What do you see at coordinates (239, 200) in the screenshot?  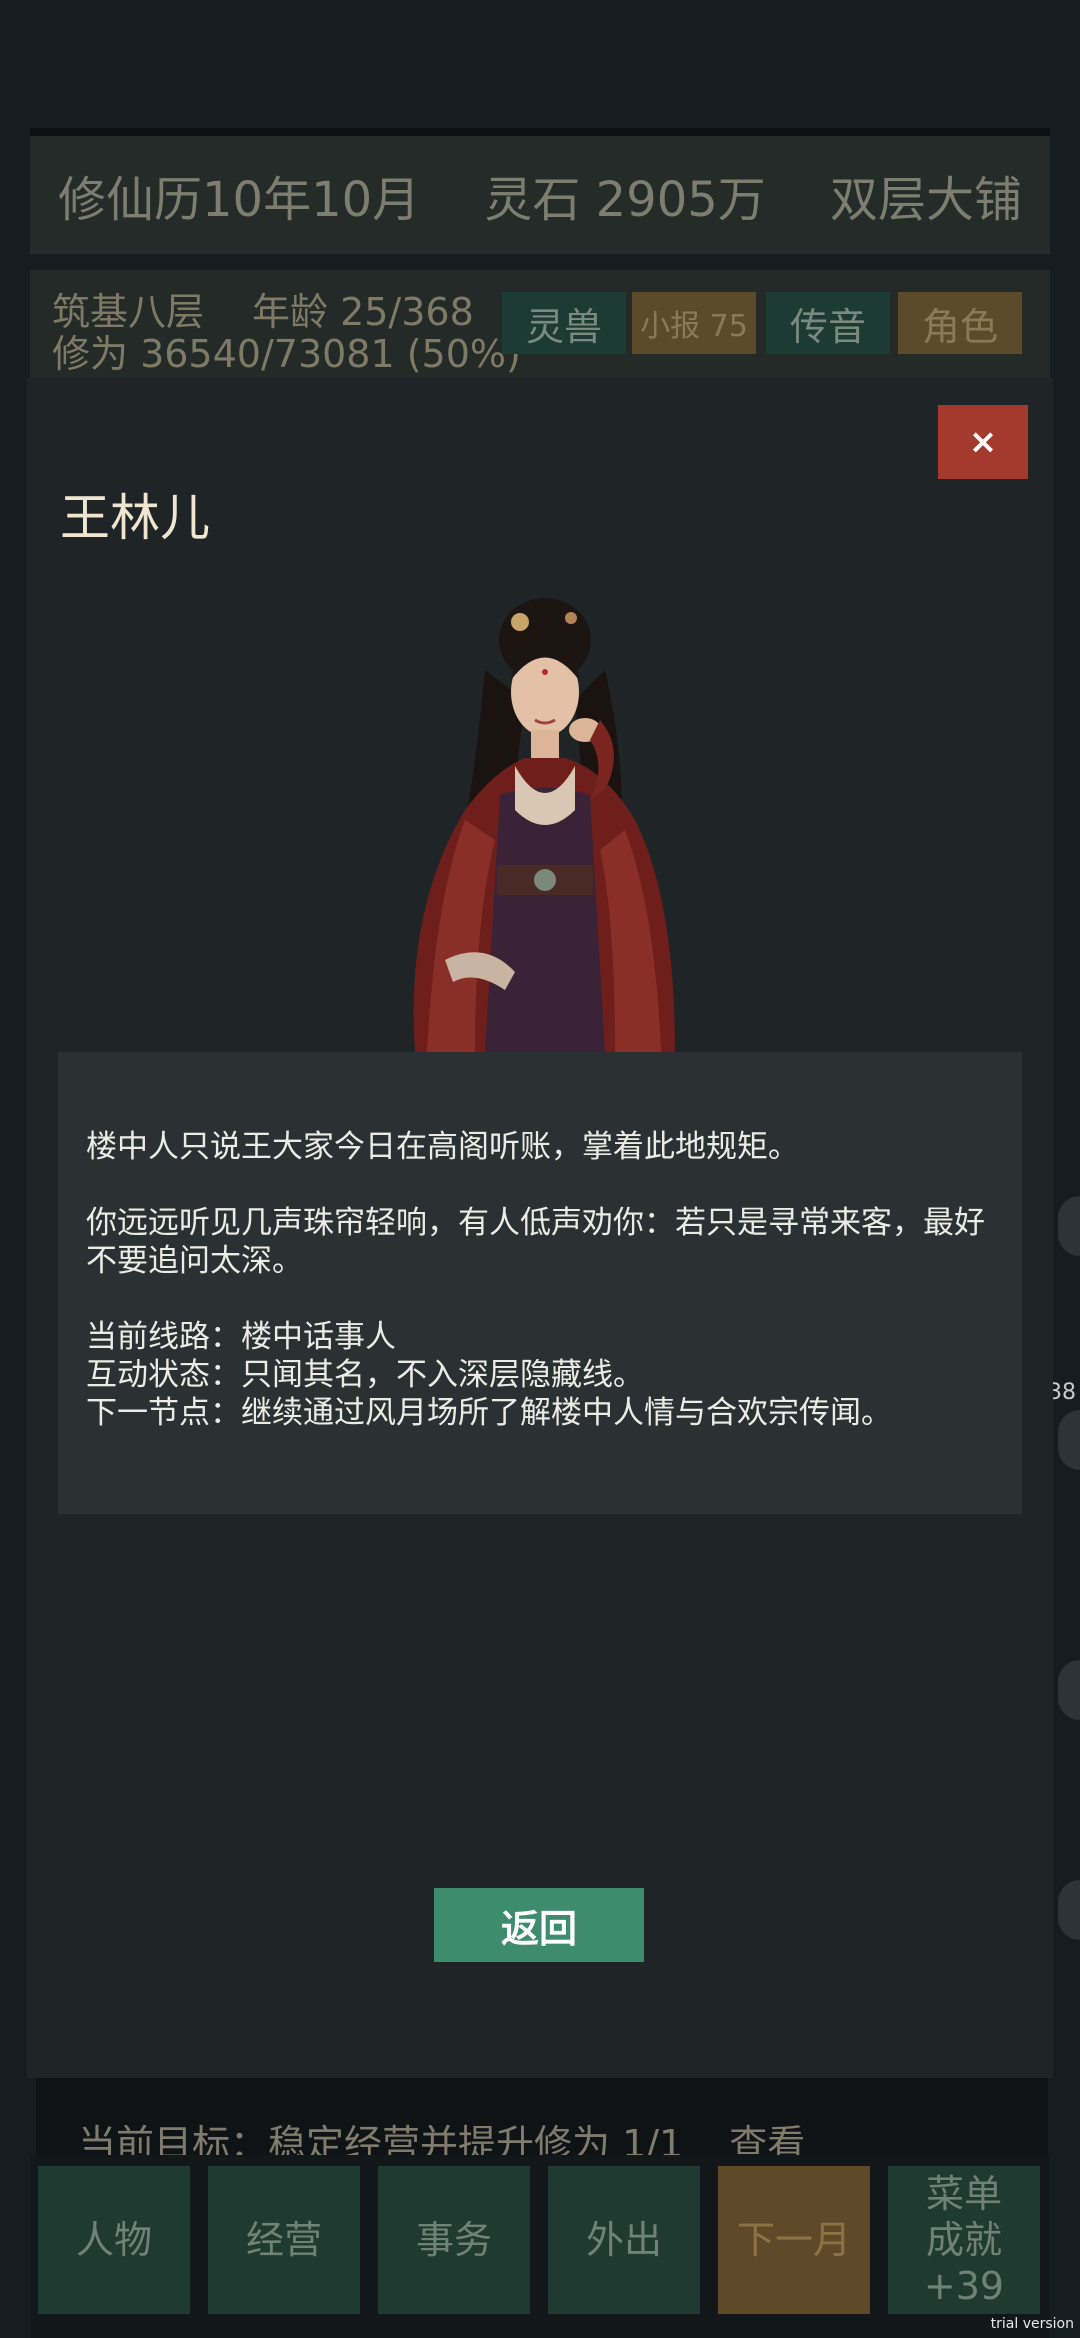 I see `game-date: 修仙历10年10月` at bounding box center [239, 200].